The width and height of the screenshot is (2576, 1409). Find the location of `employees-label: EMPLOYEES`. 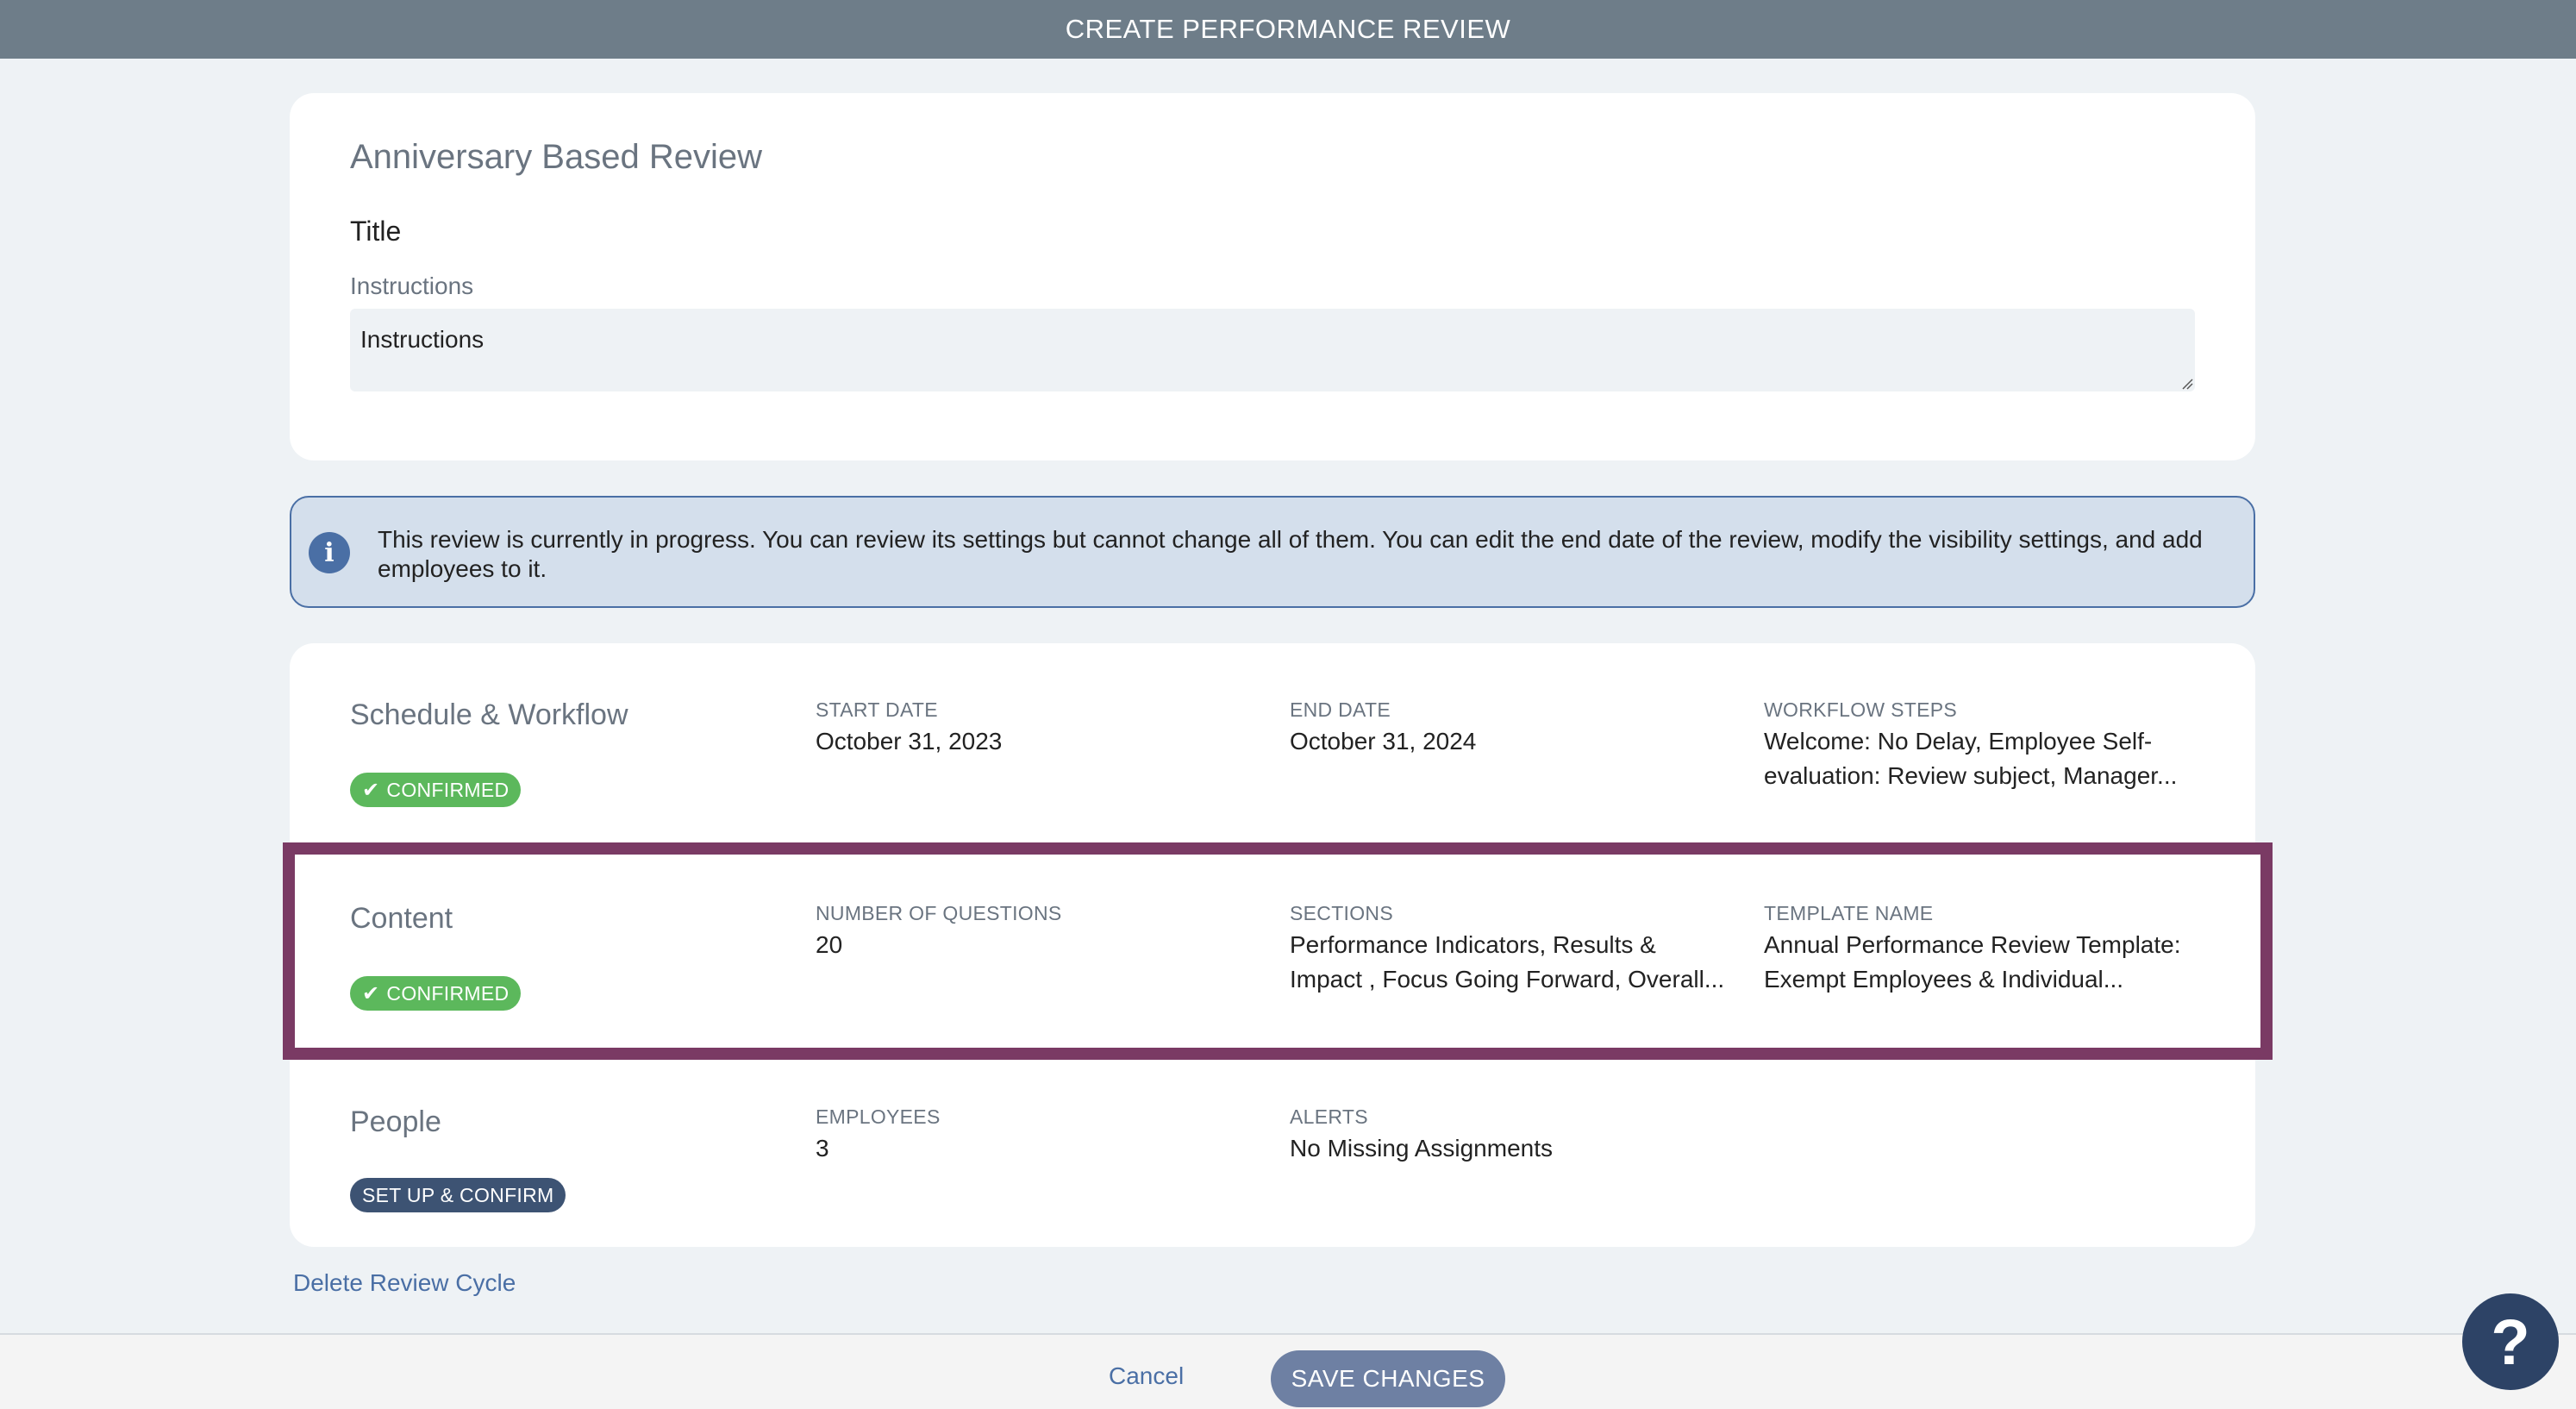

employees-label: EMPLOYEES is located at coordinates (878, 1116).